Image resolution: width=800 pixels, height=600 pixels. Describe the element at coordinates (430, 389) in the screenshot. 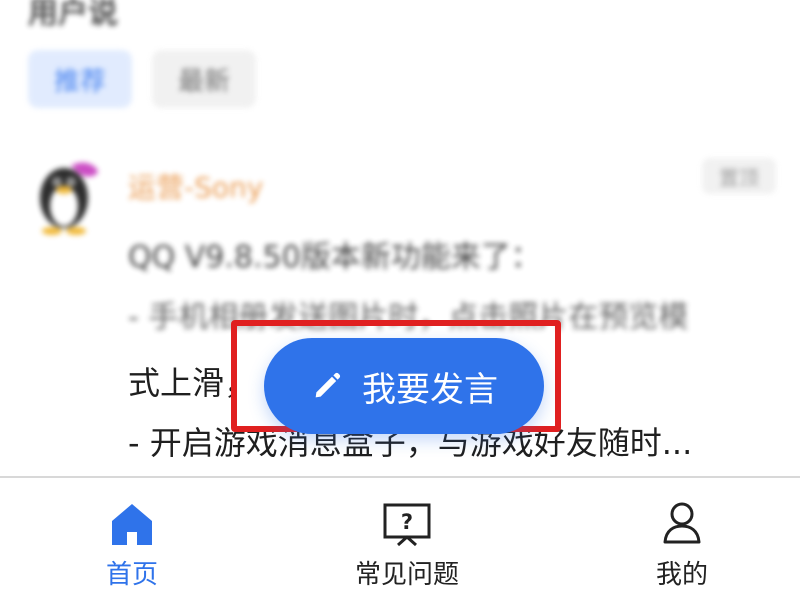

I see `post-comment-label: 我要发言` at that location.